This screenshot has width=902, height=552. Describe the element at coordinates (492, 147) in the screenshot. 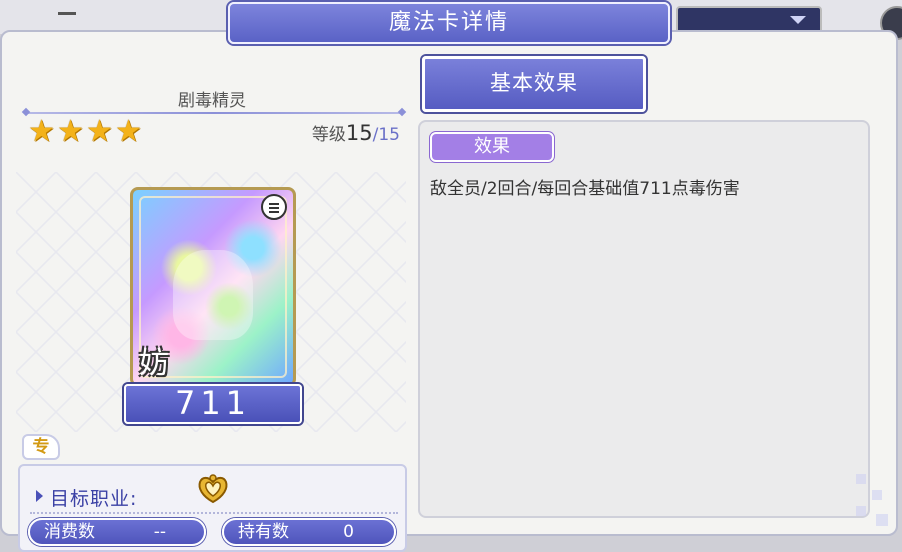

I see `effect-tag: 效果` at that location.